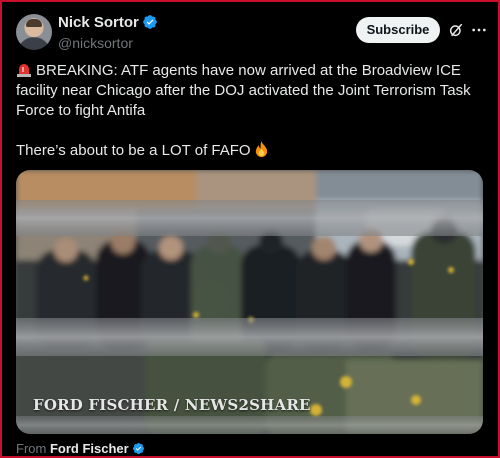 This screenshot has width=500, height=458. What do you see at coordinates (98, 22) in the screenshot?
I see `display-name: Nick Sortor` at bounding box center [98, 22].